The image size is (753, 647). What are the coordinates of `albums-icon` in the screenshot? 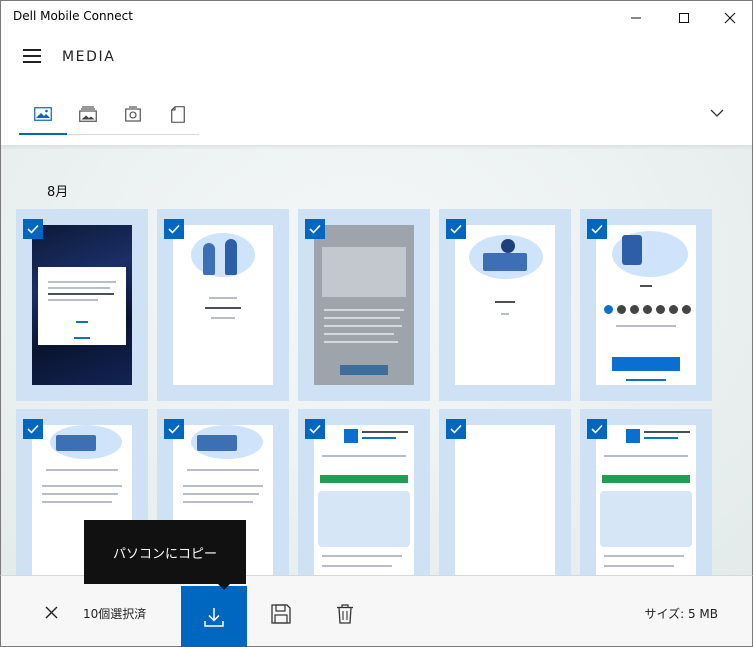 It's located at (88, 114).